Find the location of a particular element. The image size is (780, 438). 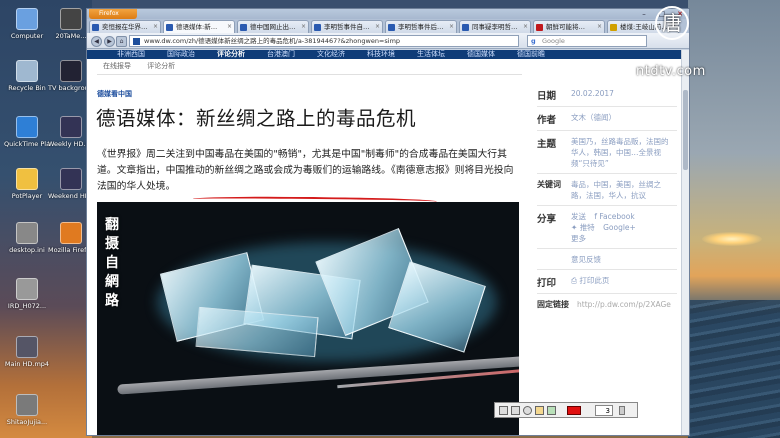

print-link: 打印此页 is located at coordinates (594, 280).